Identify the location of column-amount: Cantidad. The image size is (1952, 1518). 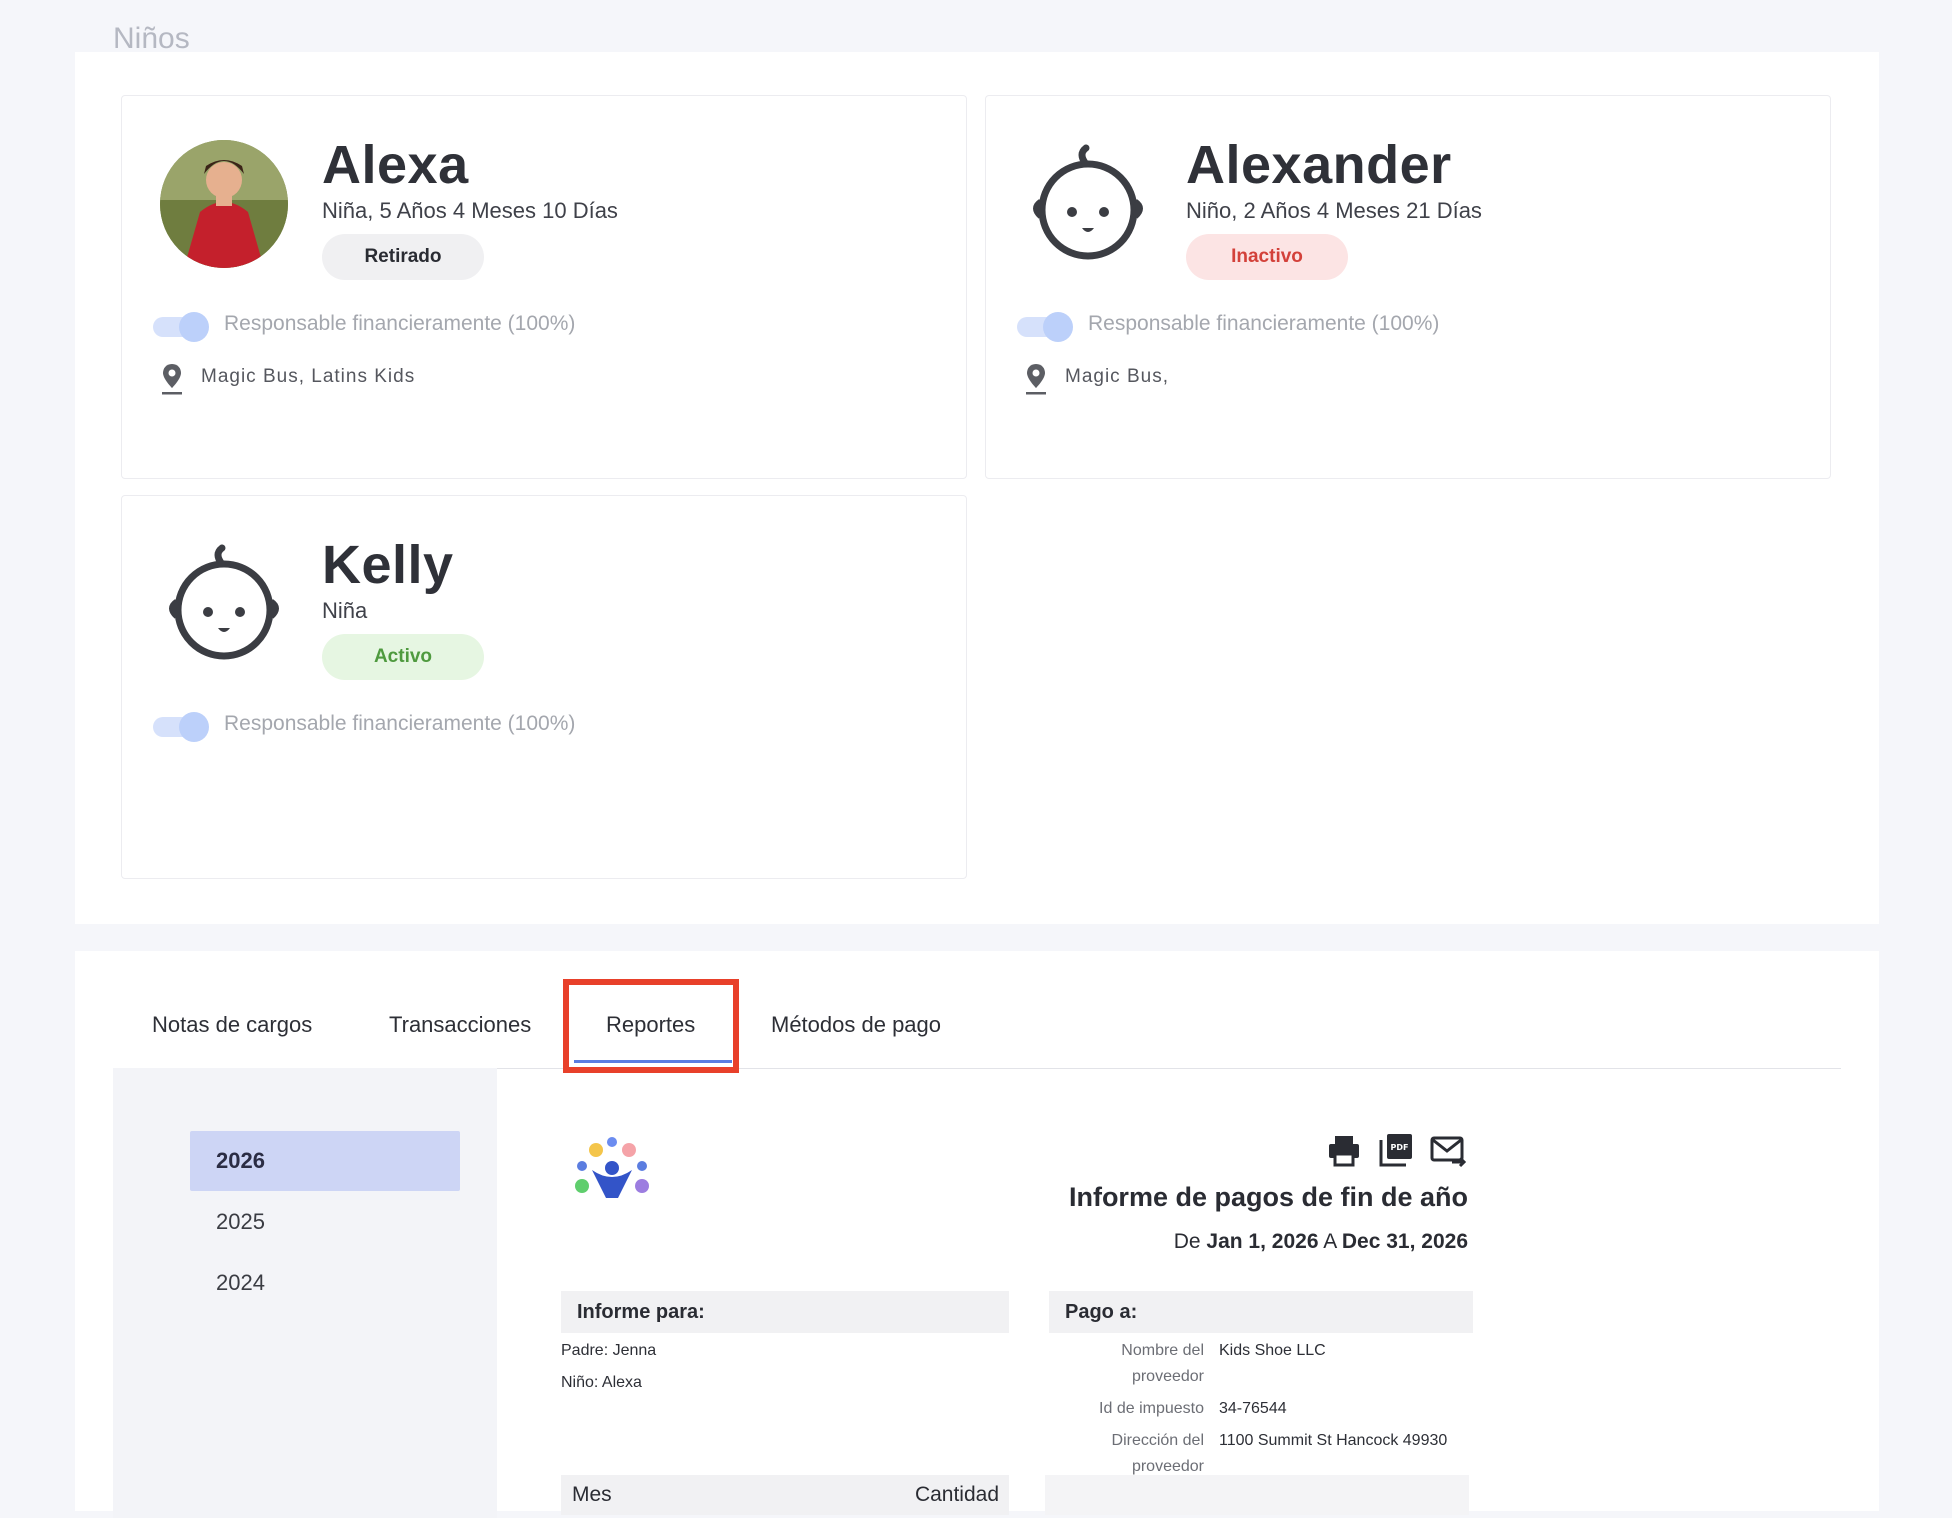
(956, 1494).